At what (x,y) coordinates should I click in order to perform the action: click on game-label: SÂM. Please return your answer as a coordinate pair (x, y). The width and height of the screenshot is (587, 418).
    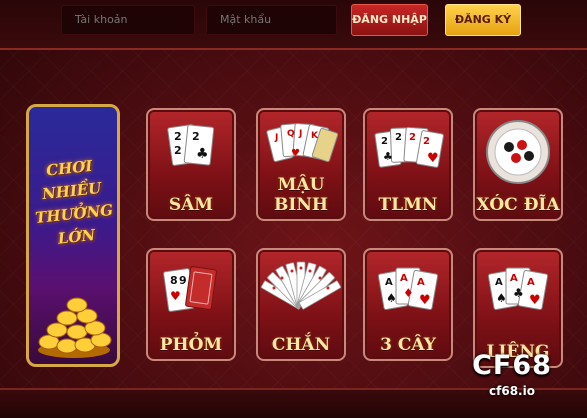
    Looking at the image, I should click on (191, 205).